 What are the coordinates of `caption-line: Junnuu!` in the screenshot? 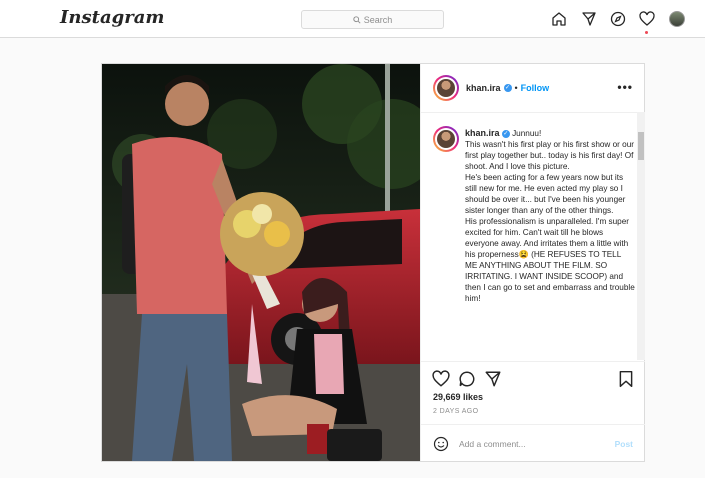 It's located at (527, 133).